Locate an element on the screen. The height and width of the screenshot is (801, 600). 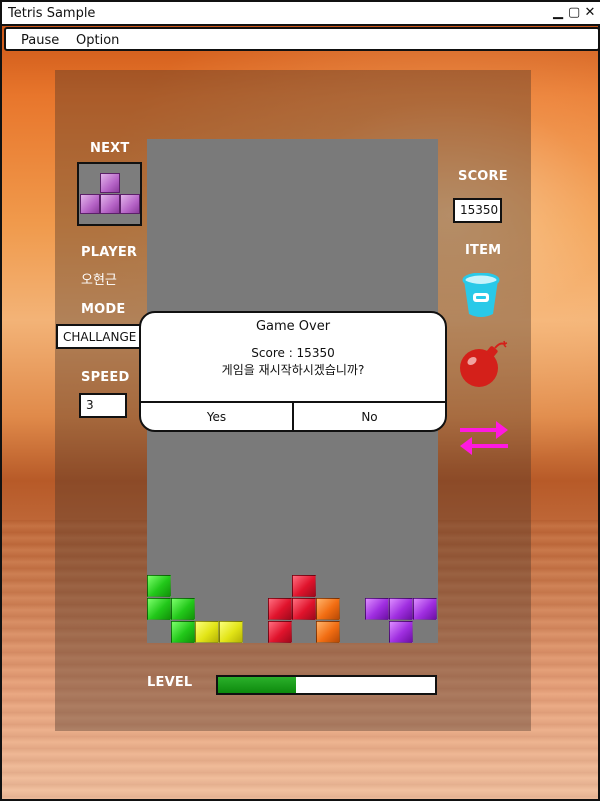
dialog-message: 게임을 재시작하시겠습니까? is located at coordinates (293, 370).